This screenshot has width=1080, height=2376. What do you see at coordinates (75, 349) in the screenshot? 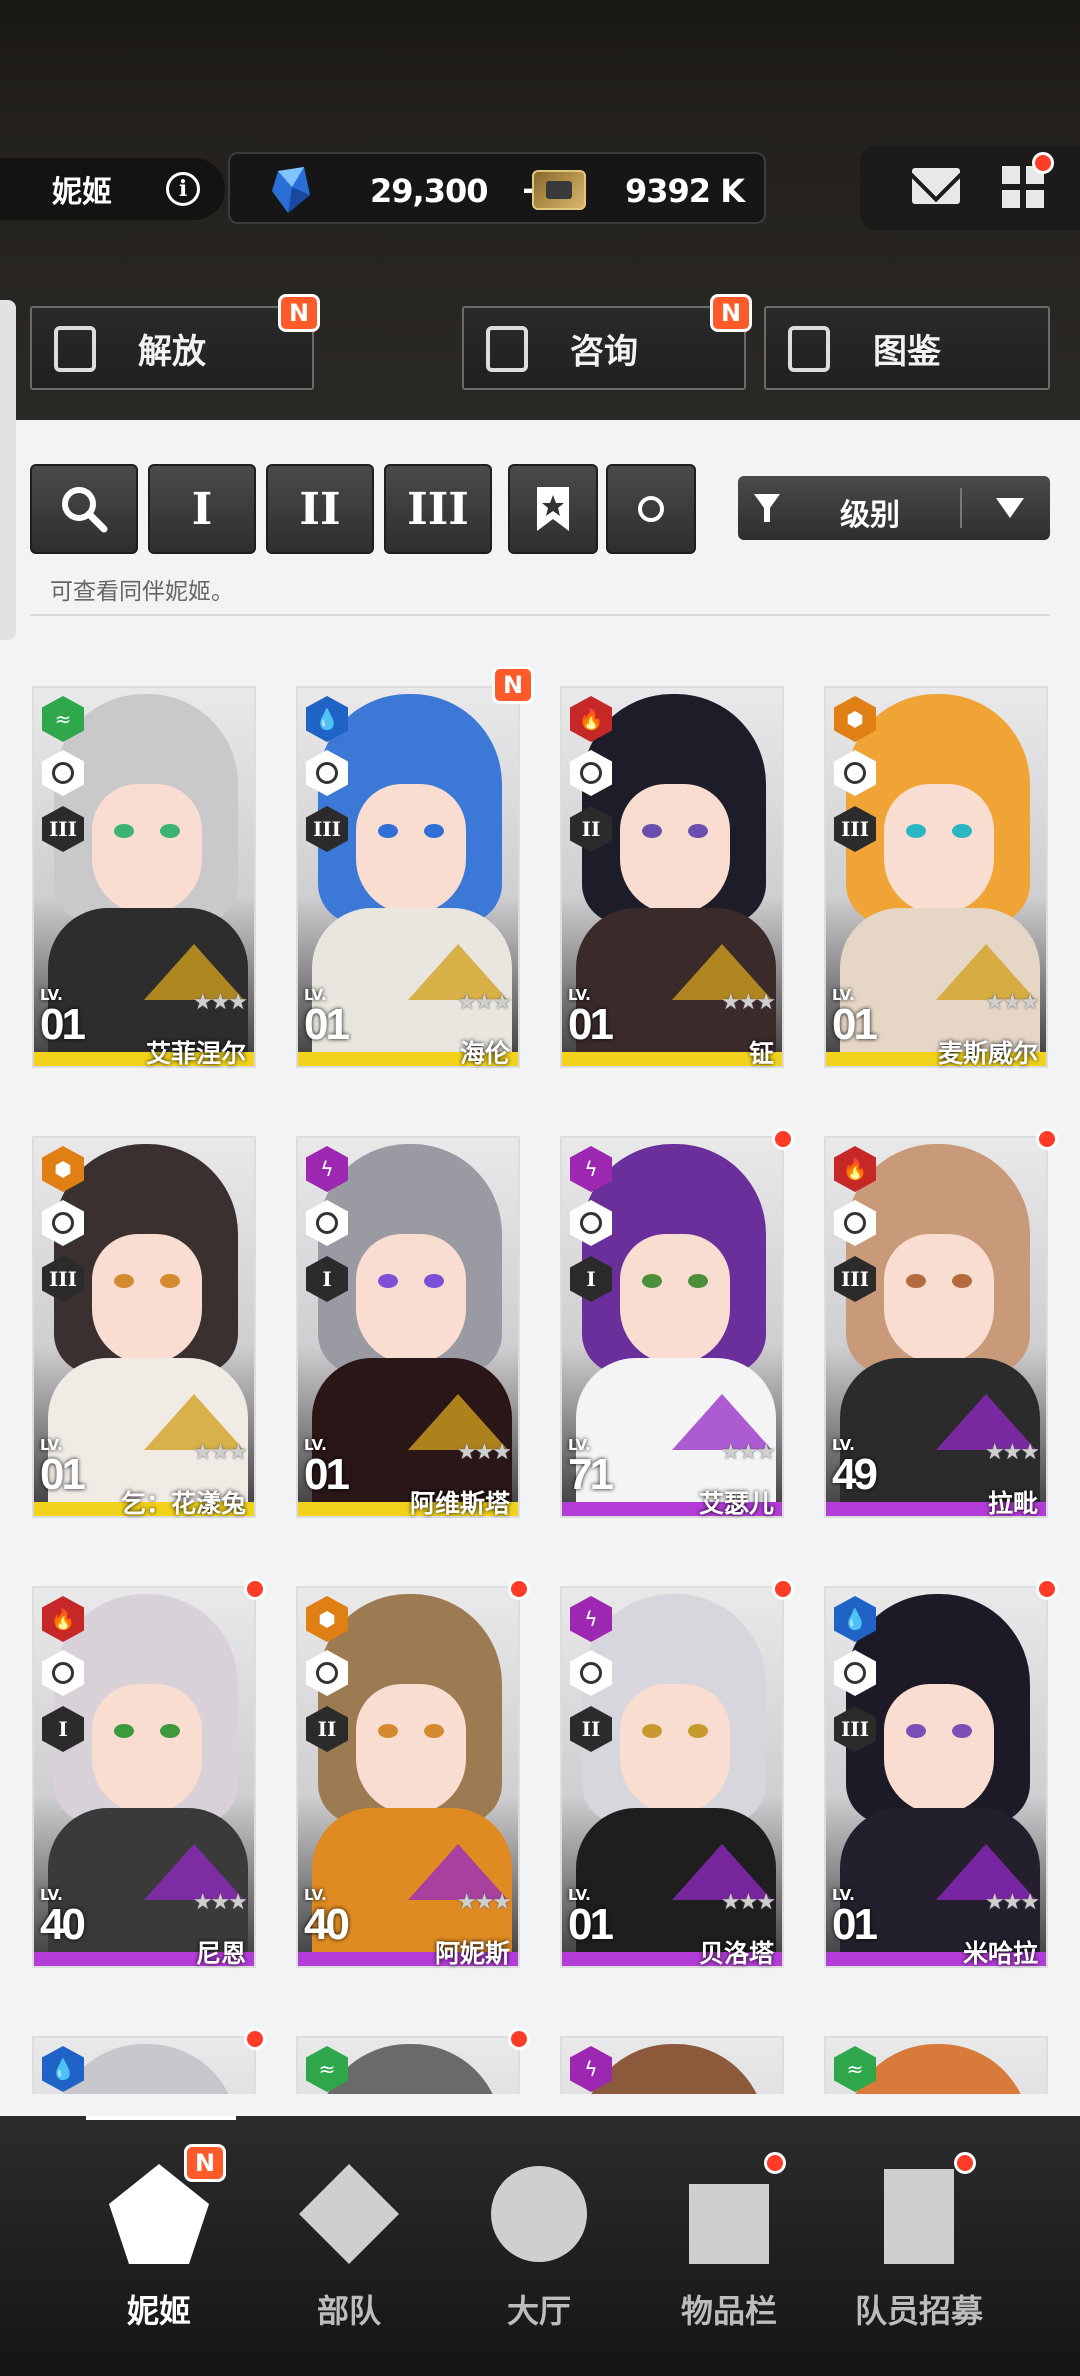
I see `unlock-icon` at bounding box center [75, 349].